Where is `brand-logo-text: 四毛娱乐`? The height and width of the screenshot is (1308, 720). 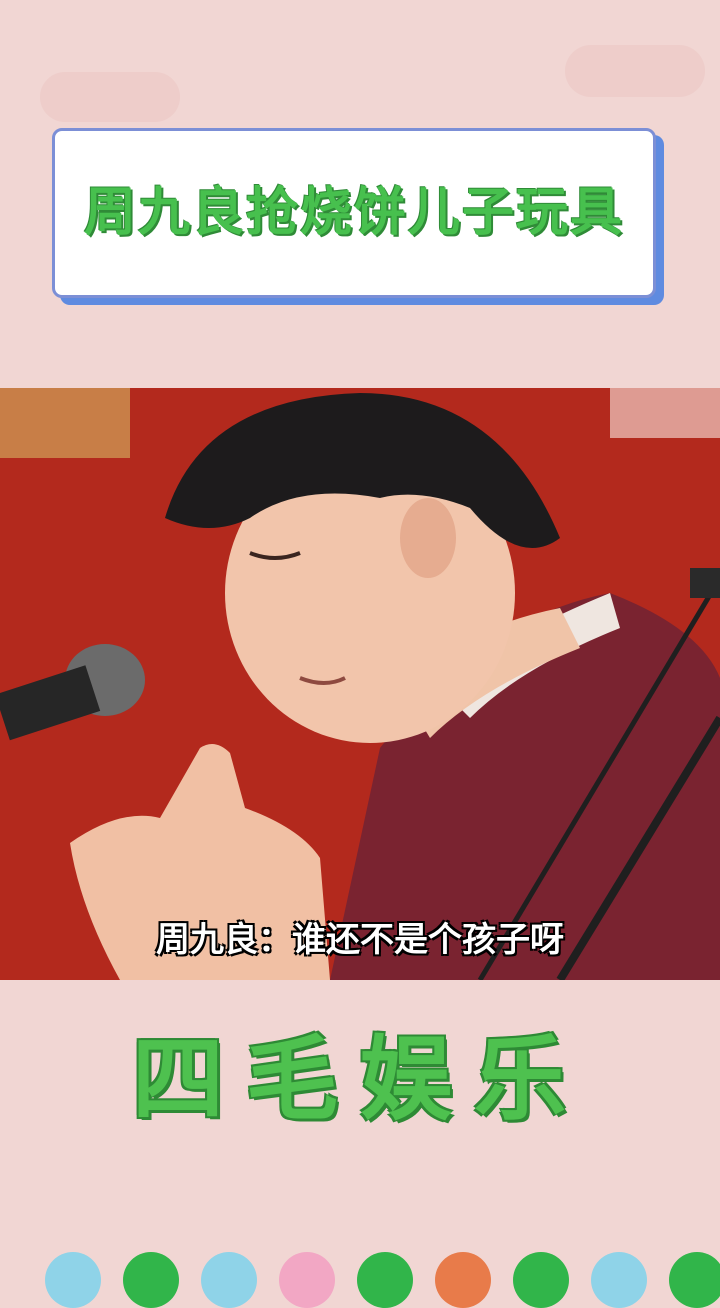 brand-logo-text: 四毛娱乐 is located at coordinates (359, 1079).